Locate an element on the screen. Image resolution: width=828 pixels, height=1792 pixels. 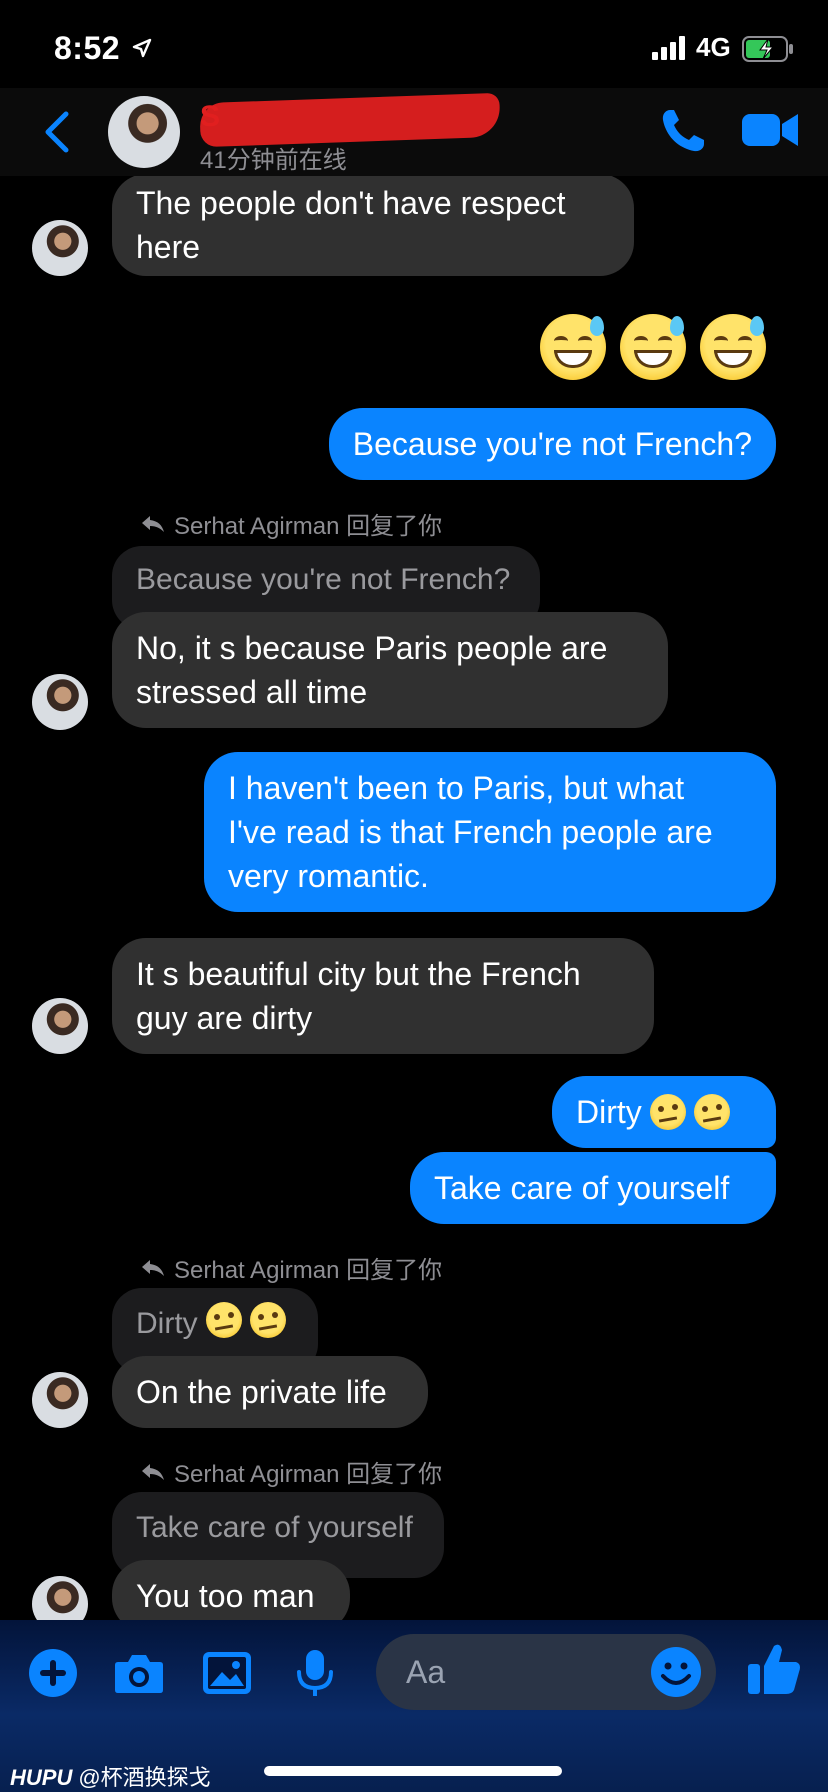
network-type: 4G is located at coordinates (713, 47).